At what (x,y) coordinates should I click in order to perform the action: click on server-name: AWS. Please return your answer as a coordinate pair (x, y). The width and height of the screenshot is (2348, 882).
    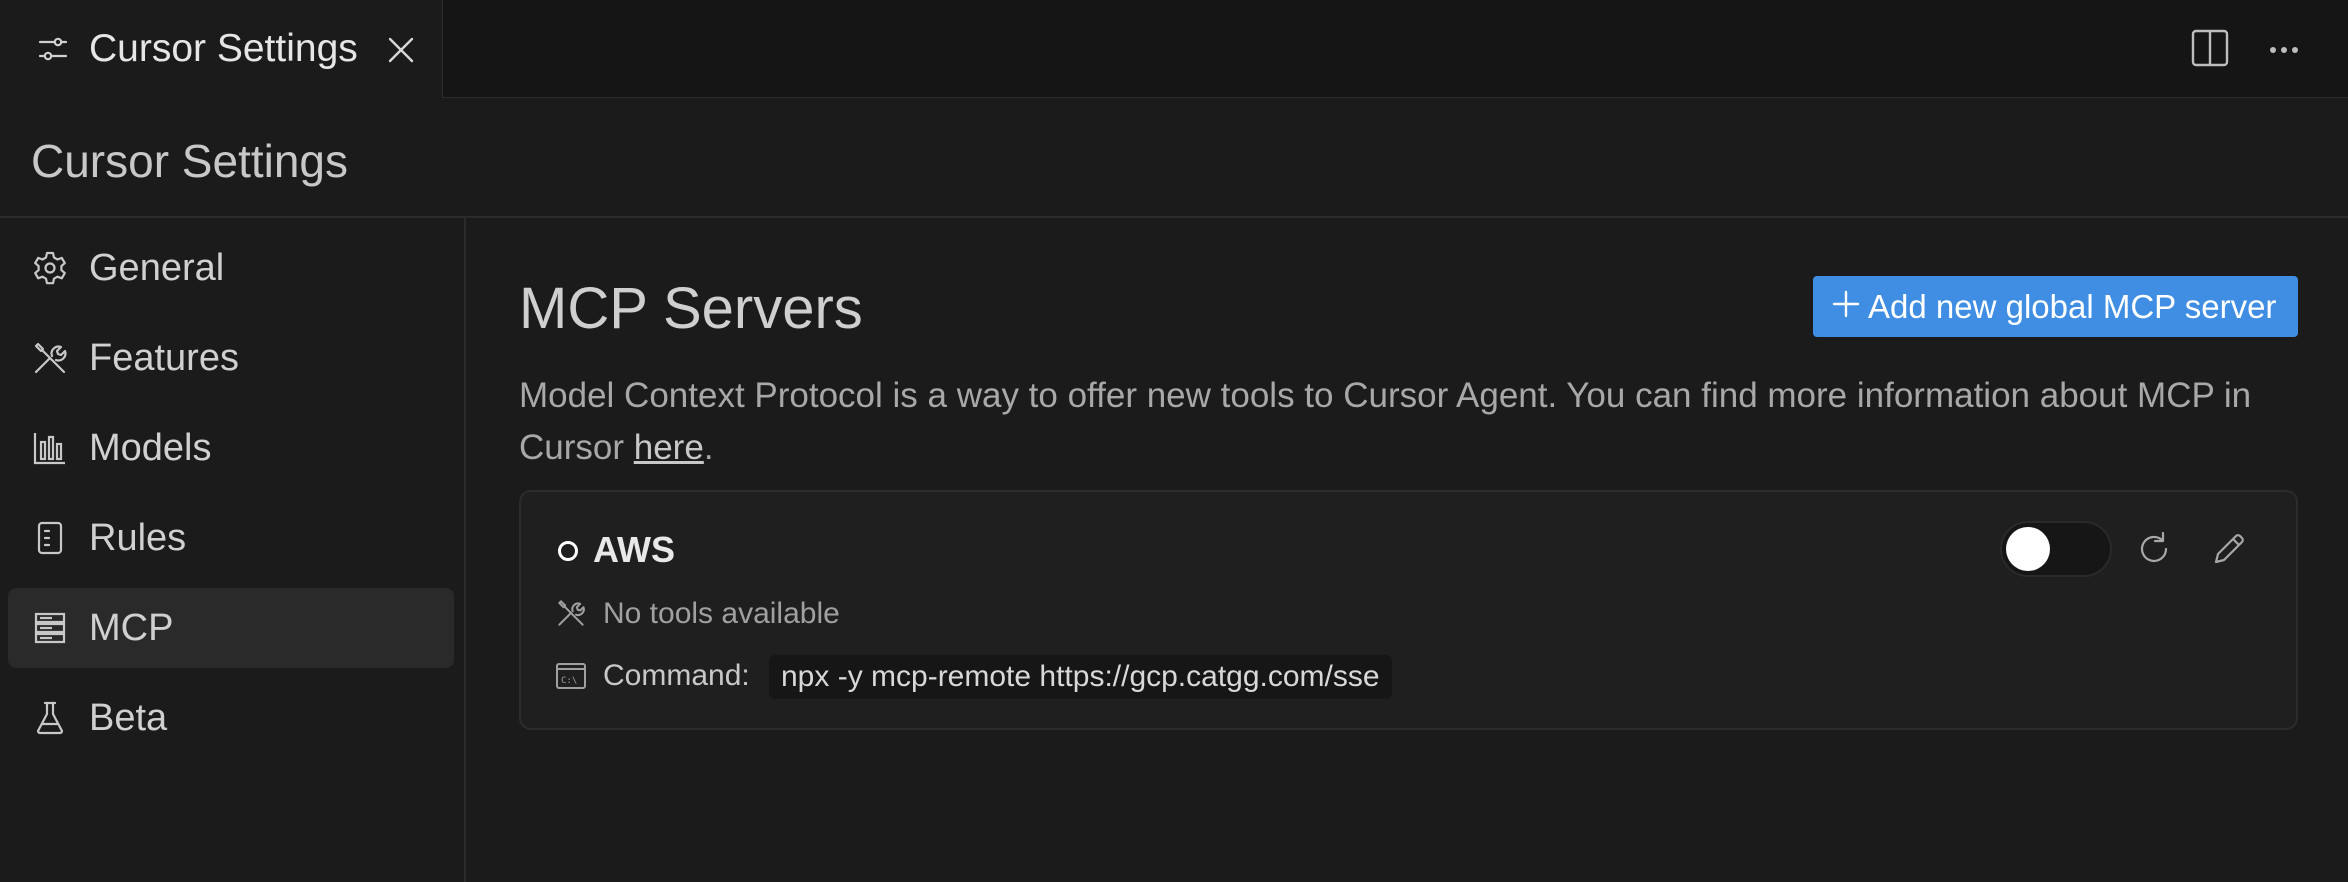
    Looking at the image, I should click on (634, 549).